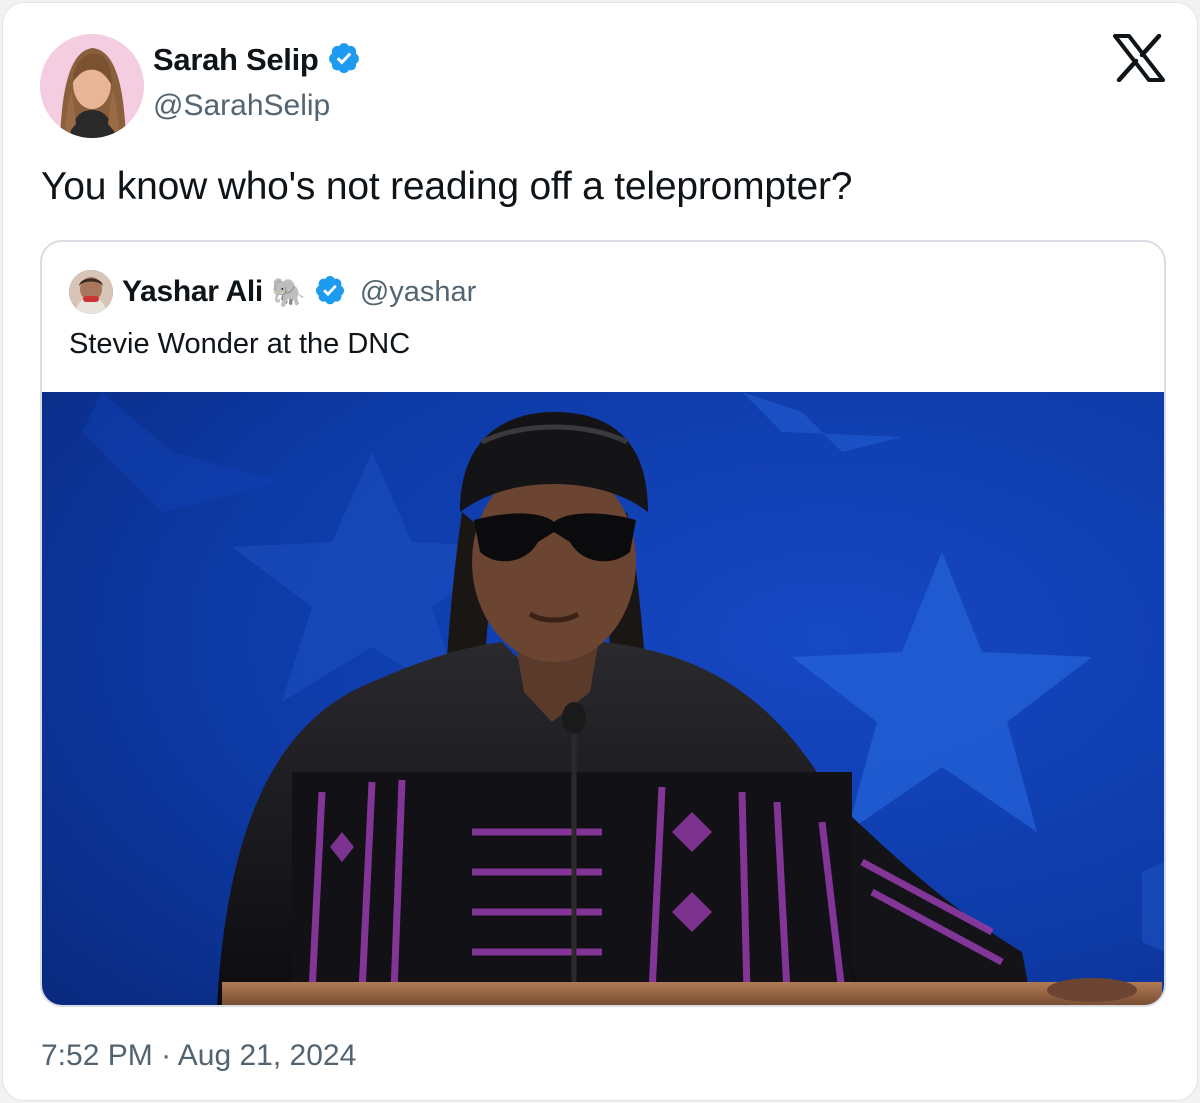 The image size is (1200, 1103). What do you see at coordinates (192, 292) in the screenshot?
I see `quoted-author-name: Yashar Ali` at bounding box center [192, 292].